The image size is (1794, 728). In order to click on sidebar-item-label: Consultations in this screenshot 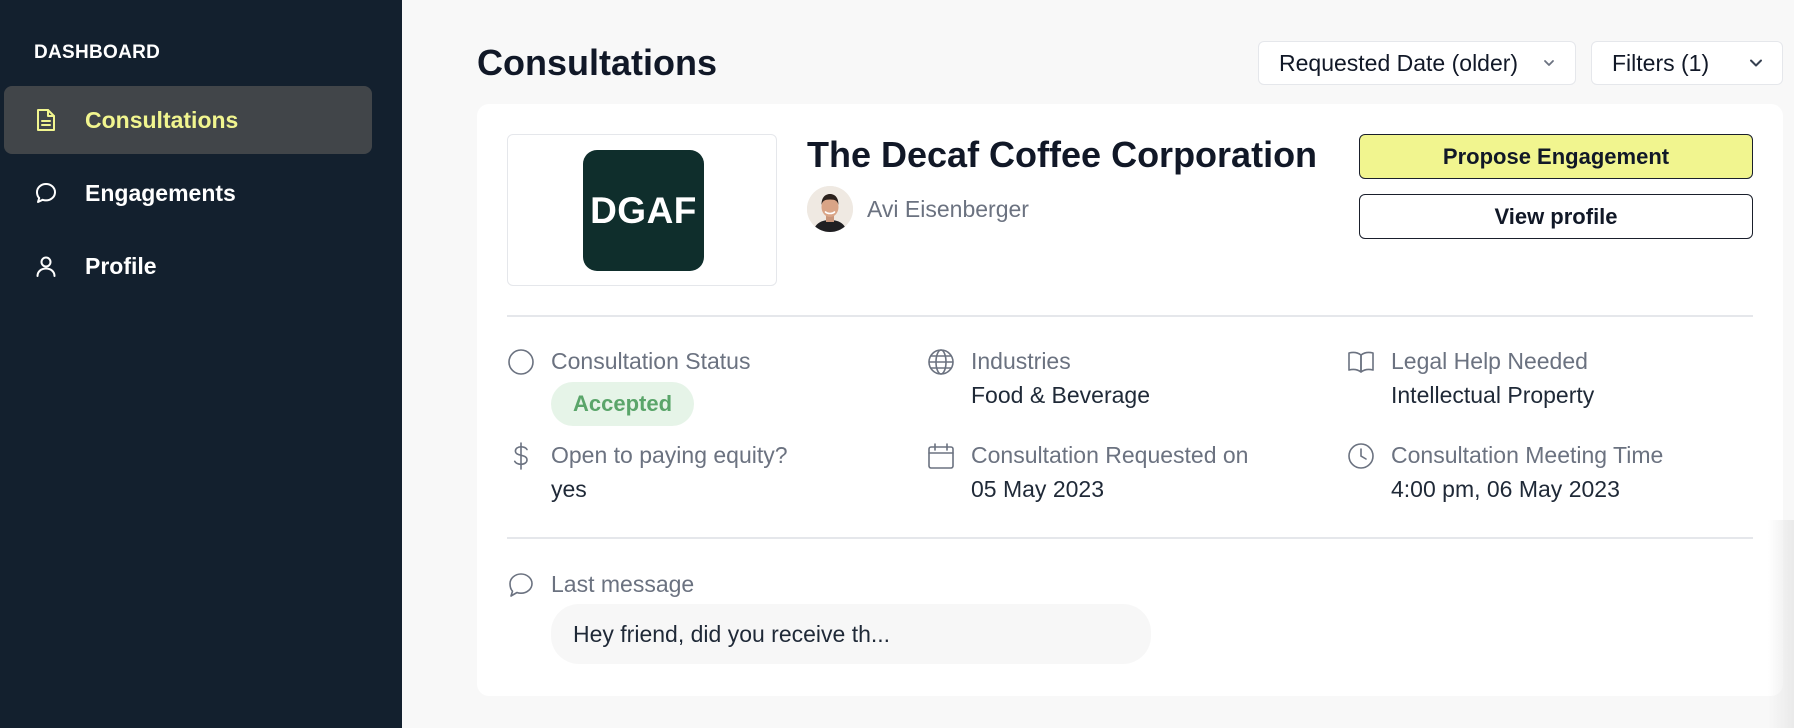, I will do `click(162, 119)`.